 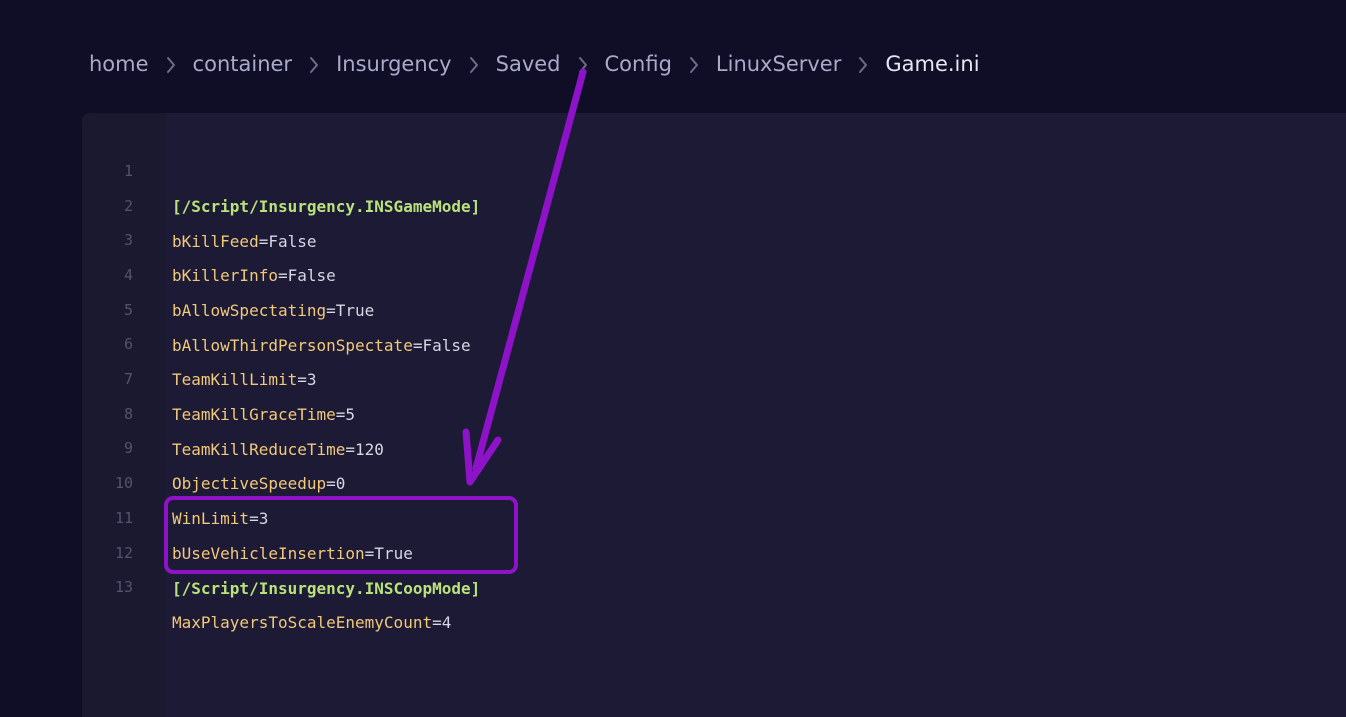 I want to click on breadcrumb-saved: Saved, so click(x=528, y=64).